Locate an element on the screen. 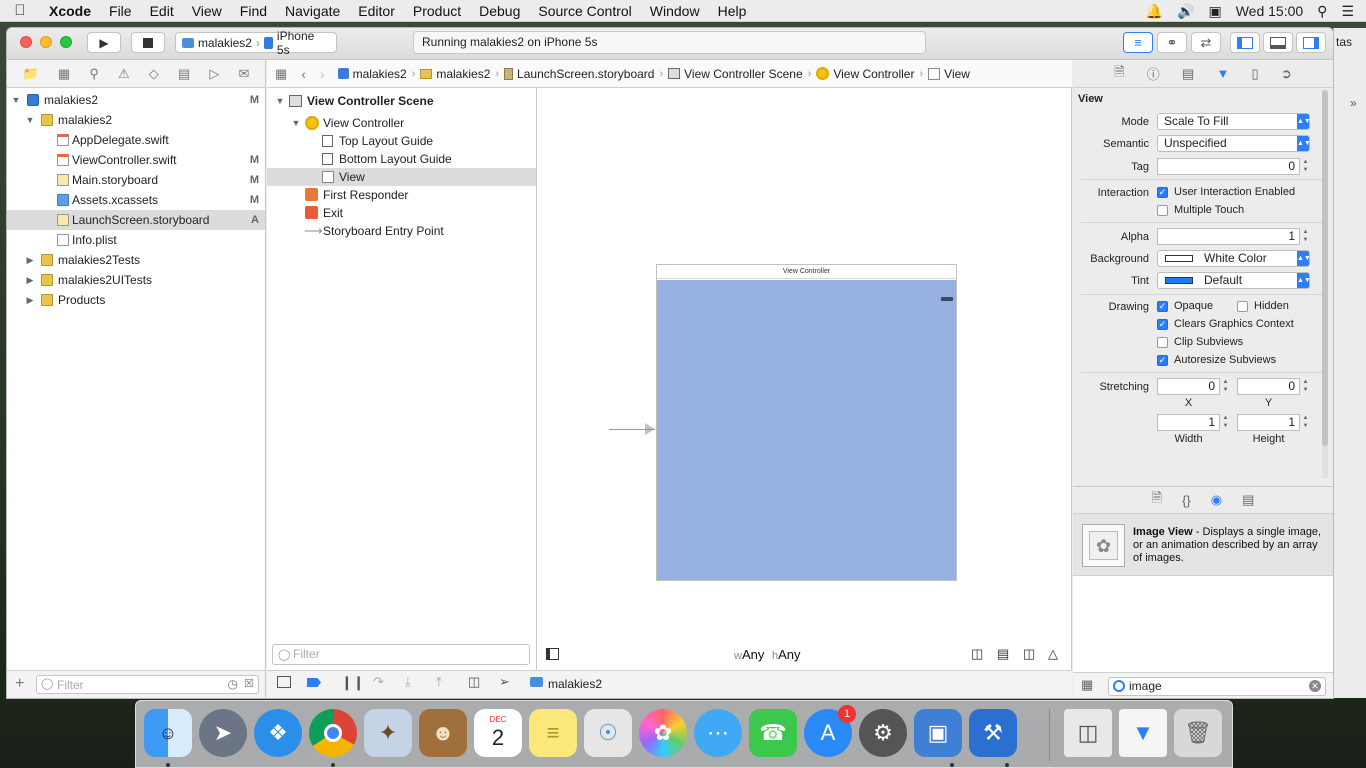  related-items-icon: ▦ is located at coordinates (281, 74).